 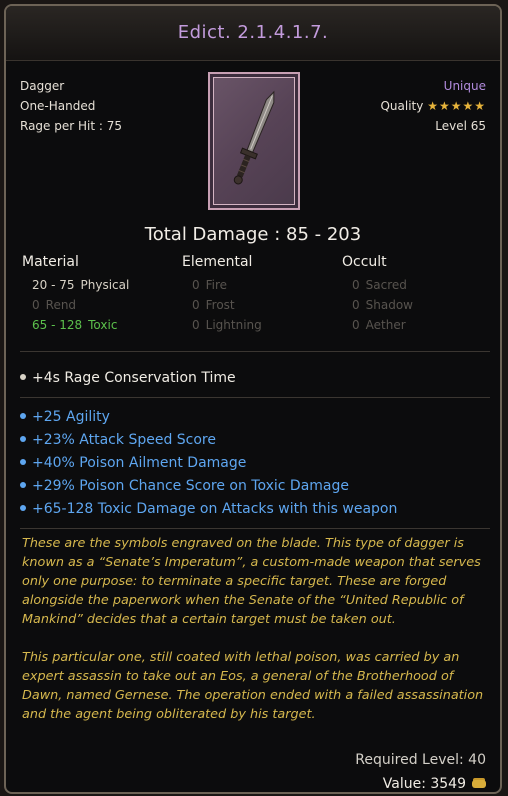 I want to click on modifier-item: +25 Agility, so click(x=65, y=417).